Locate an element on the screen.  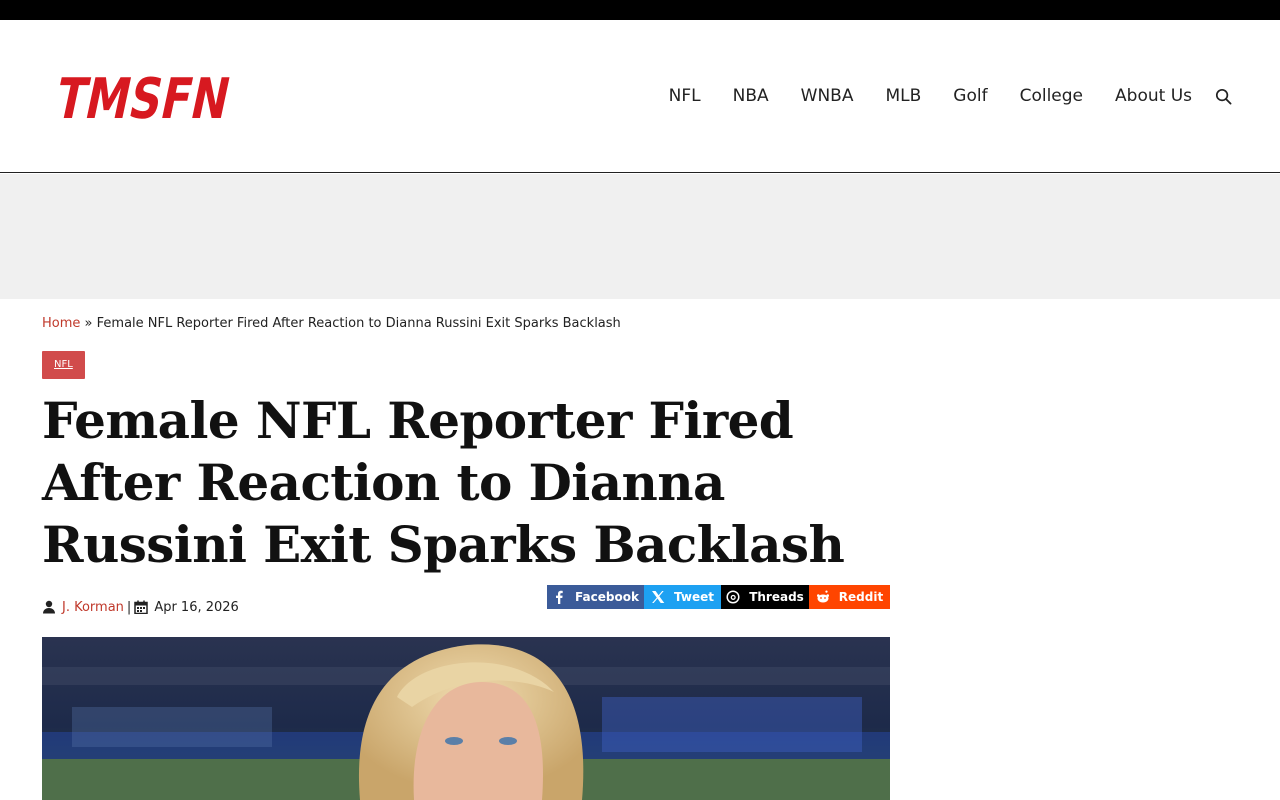
calendar-icon is located at coordinates (141, 607).